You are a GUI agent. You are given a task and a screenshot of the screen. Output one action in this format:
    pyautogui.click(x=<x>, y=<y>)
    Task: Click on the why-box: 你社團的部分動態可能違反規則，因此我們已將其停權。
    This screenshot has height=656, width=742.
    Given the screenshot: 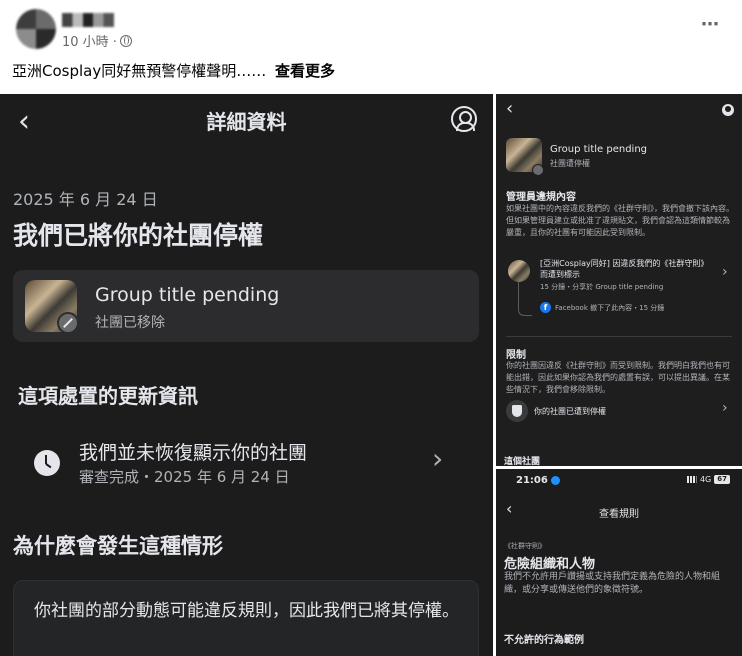 What is the action you would take?
    pyautogui.click(x=246, y=618)
    